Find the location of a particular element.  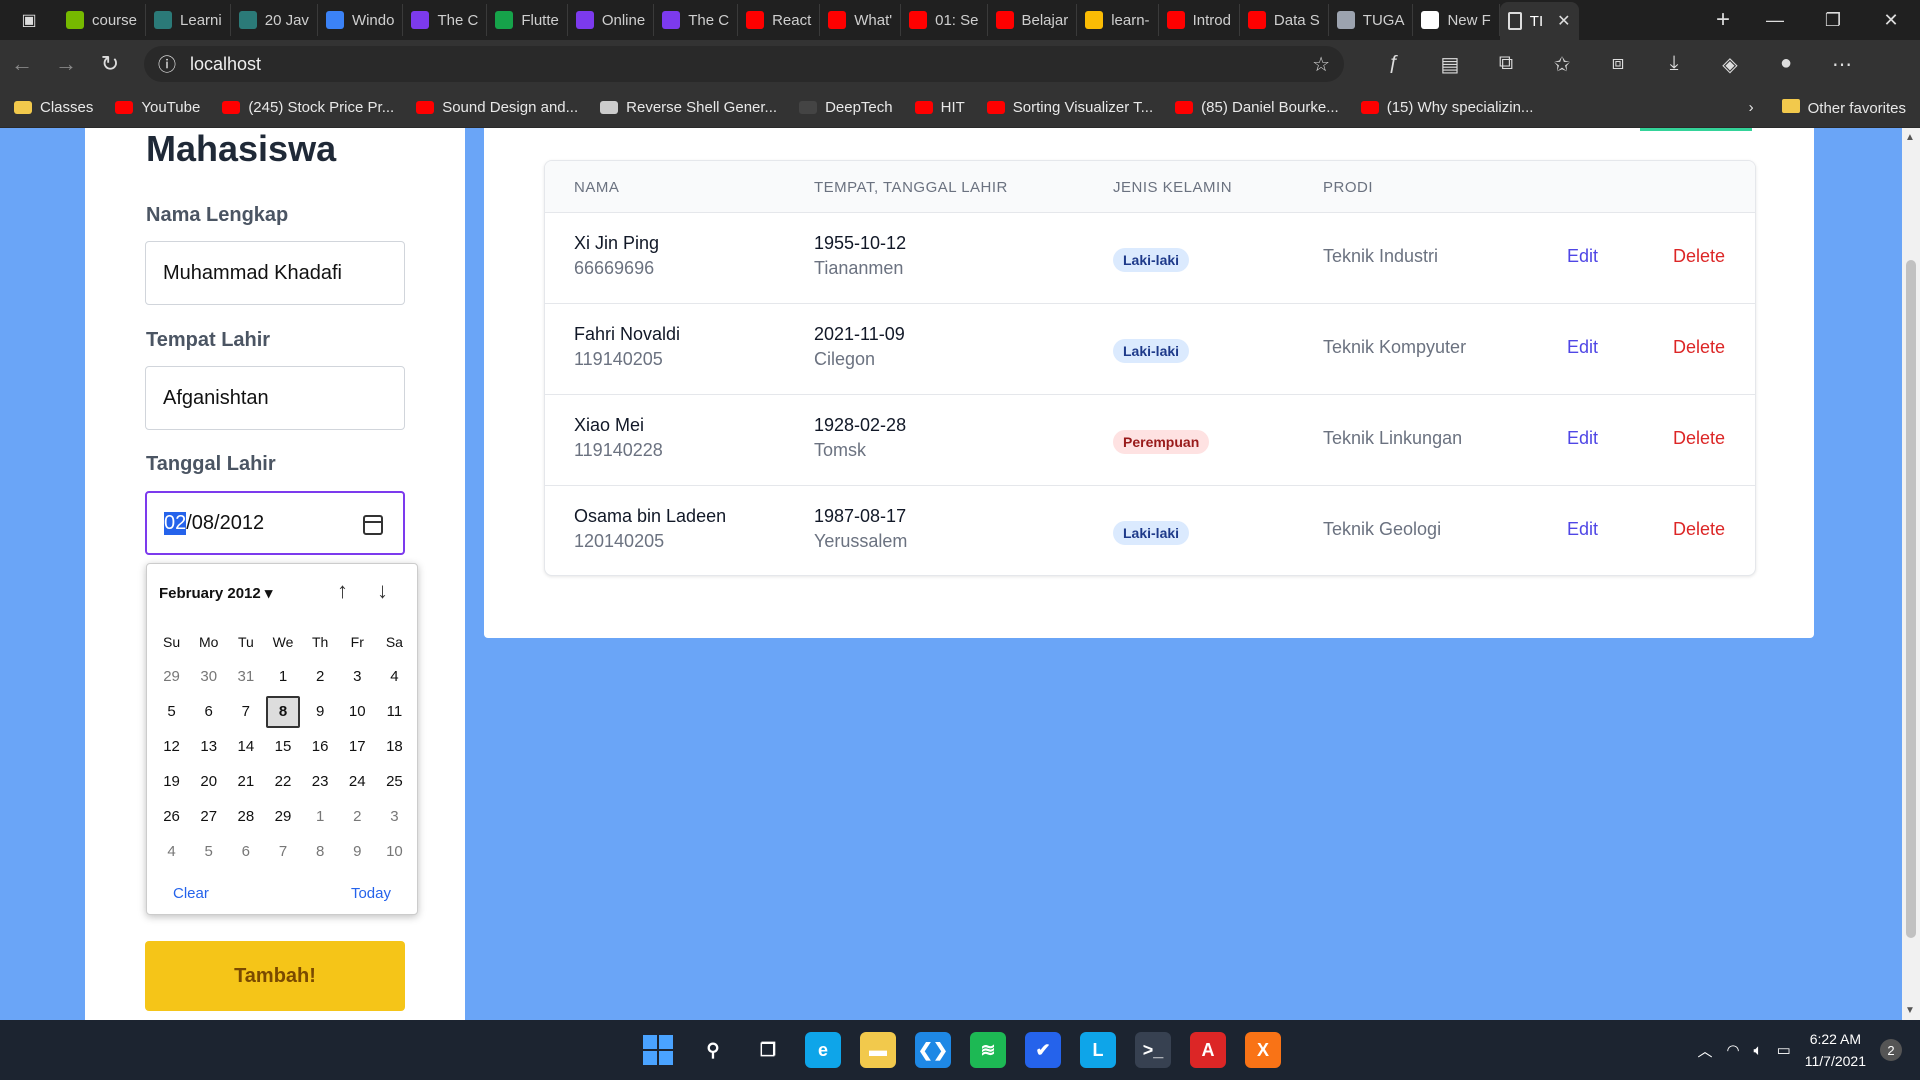

birthdate-input: 02/08/2012 is located at coordinates (275, 523).